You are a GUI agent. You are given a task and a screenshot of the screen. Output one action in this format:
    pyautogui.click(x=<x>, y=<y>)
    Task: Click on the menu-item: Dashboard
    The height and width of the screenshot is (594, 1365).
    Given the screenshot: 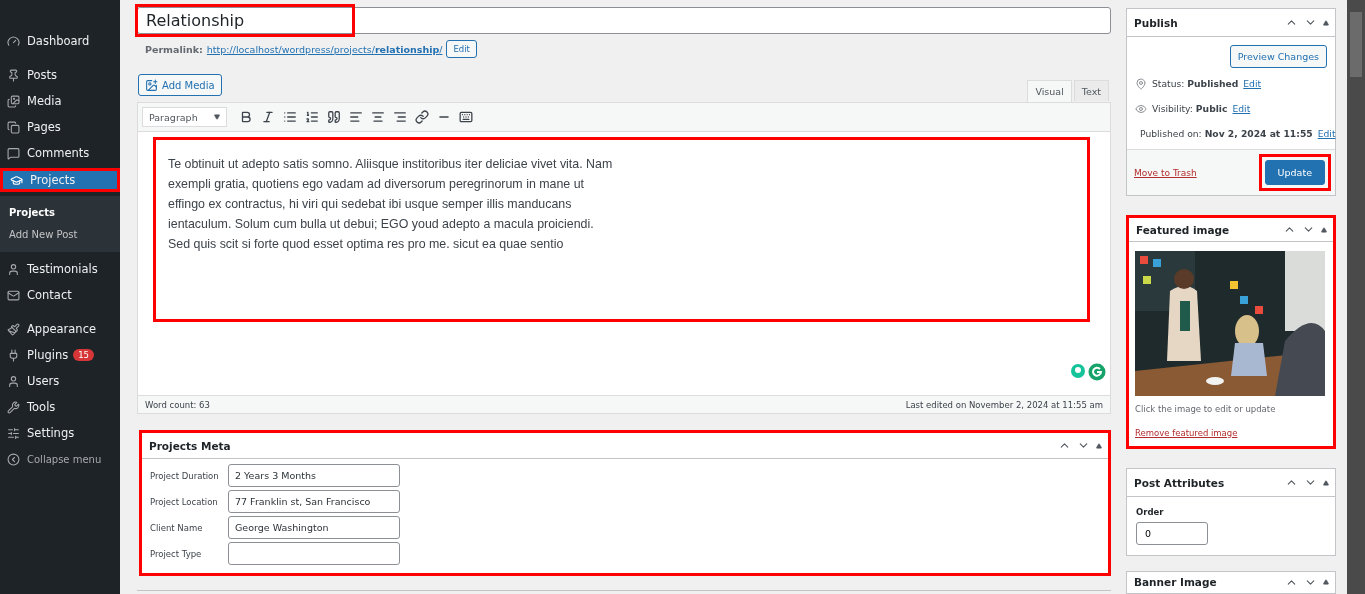 What is the action you would take?
    pyautogui.click(x=60, y=45)
    